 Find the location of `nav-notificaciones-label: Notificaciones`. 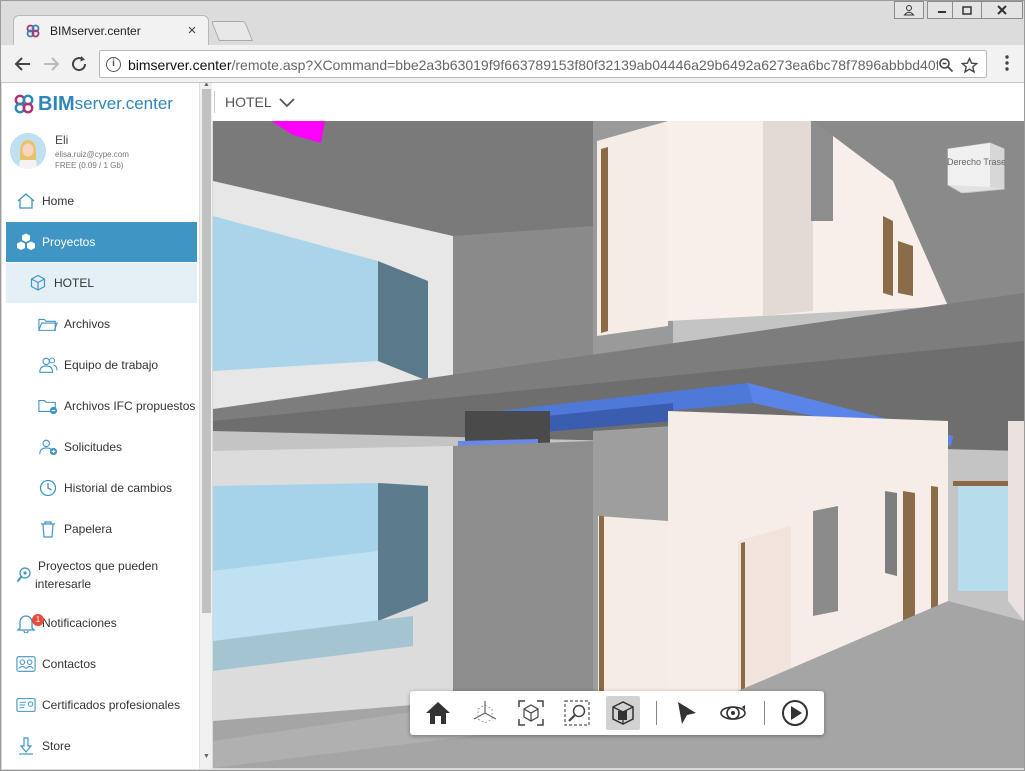

nav-notificaciones-label: Notificaciones is located at coordinates (79, 623).